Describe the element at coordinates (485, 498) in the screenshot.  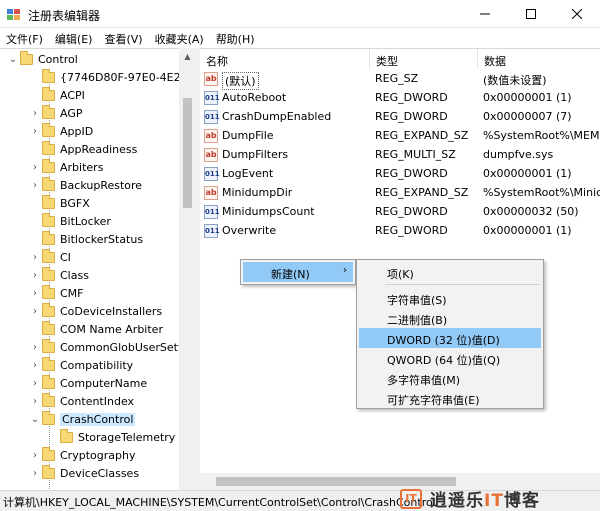
I see `watermark-text: 逍遥乐IT博客` at that location.